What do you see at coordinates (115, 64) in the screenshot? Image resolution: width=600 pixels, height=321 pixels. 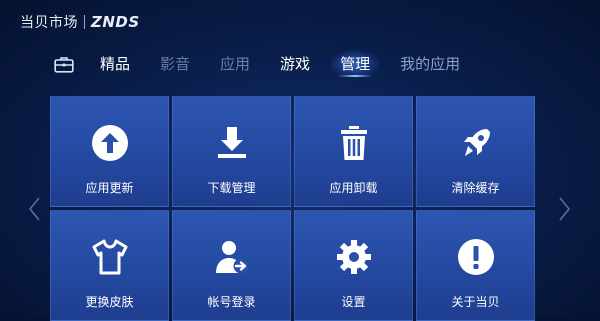 I see `tab-featured: 精品` at bounding box center [115, 64].